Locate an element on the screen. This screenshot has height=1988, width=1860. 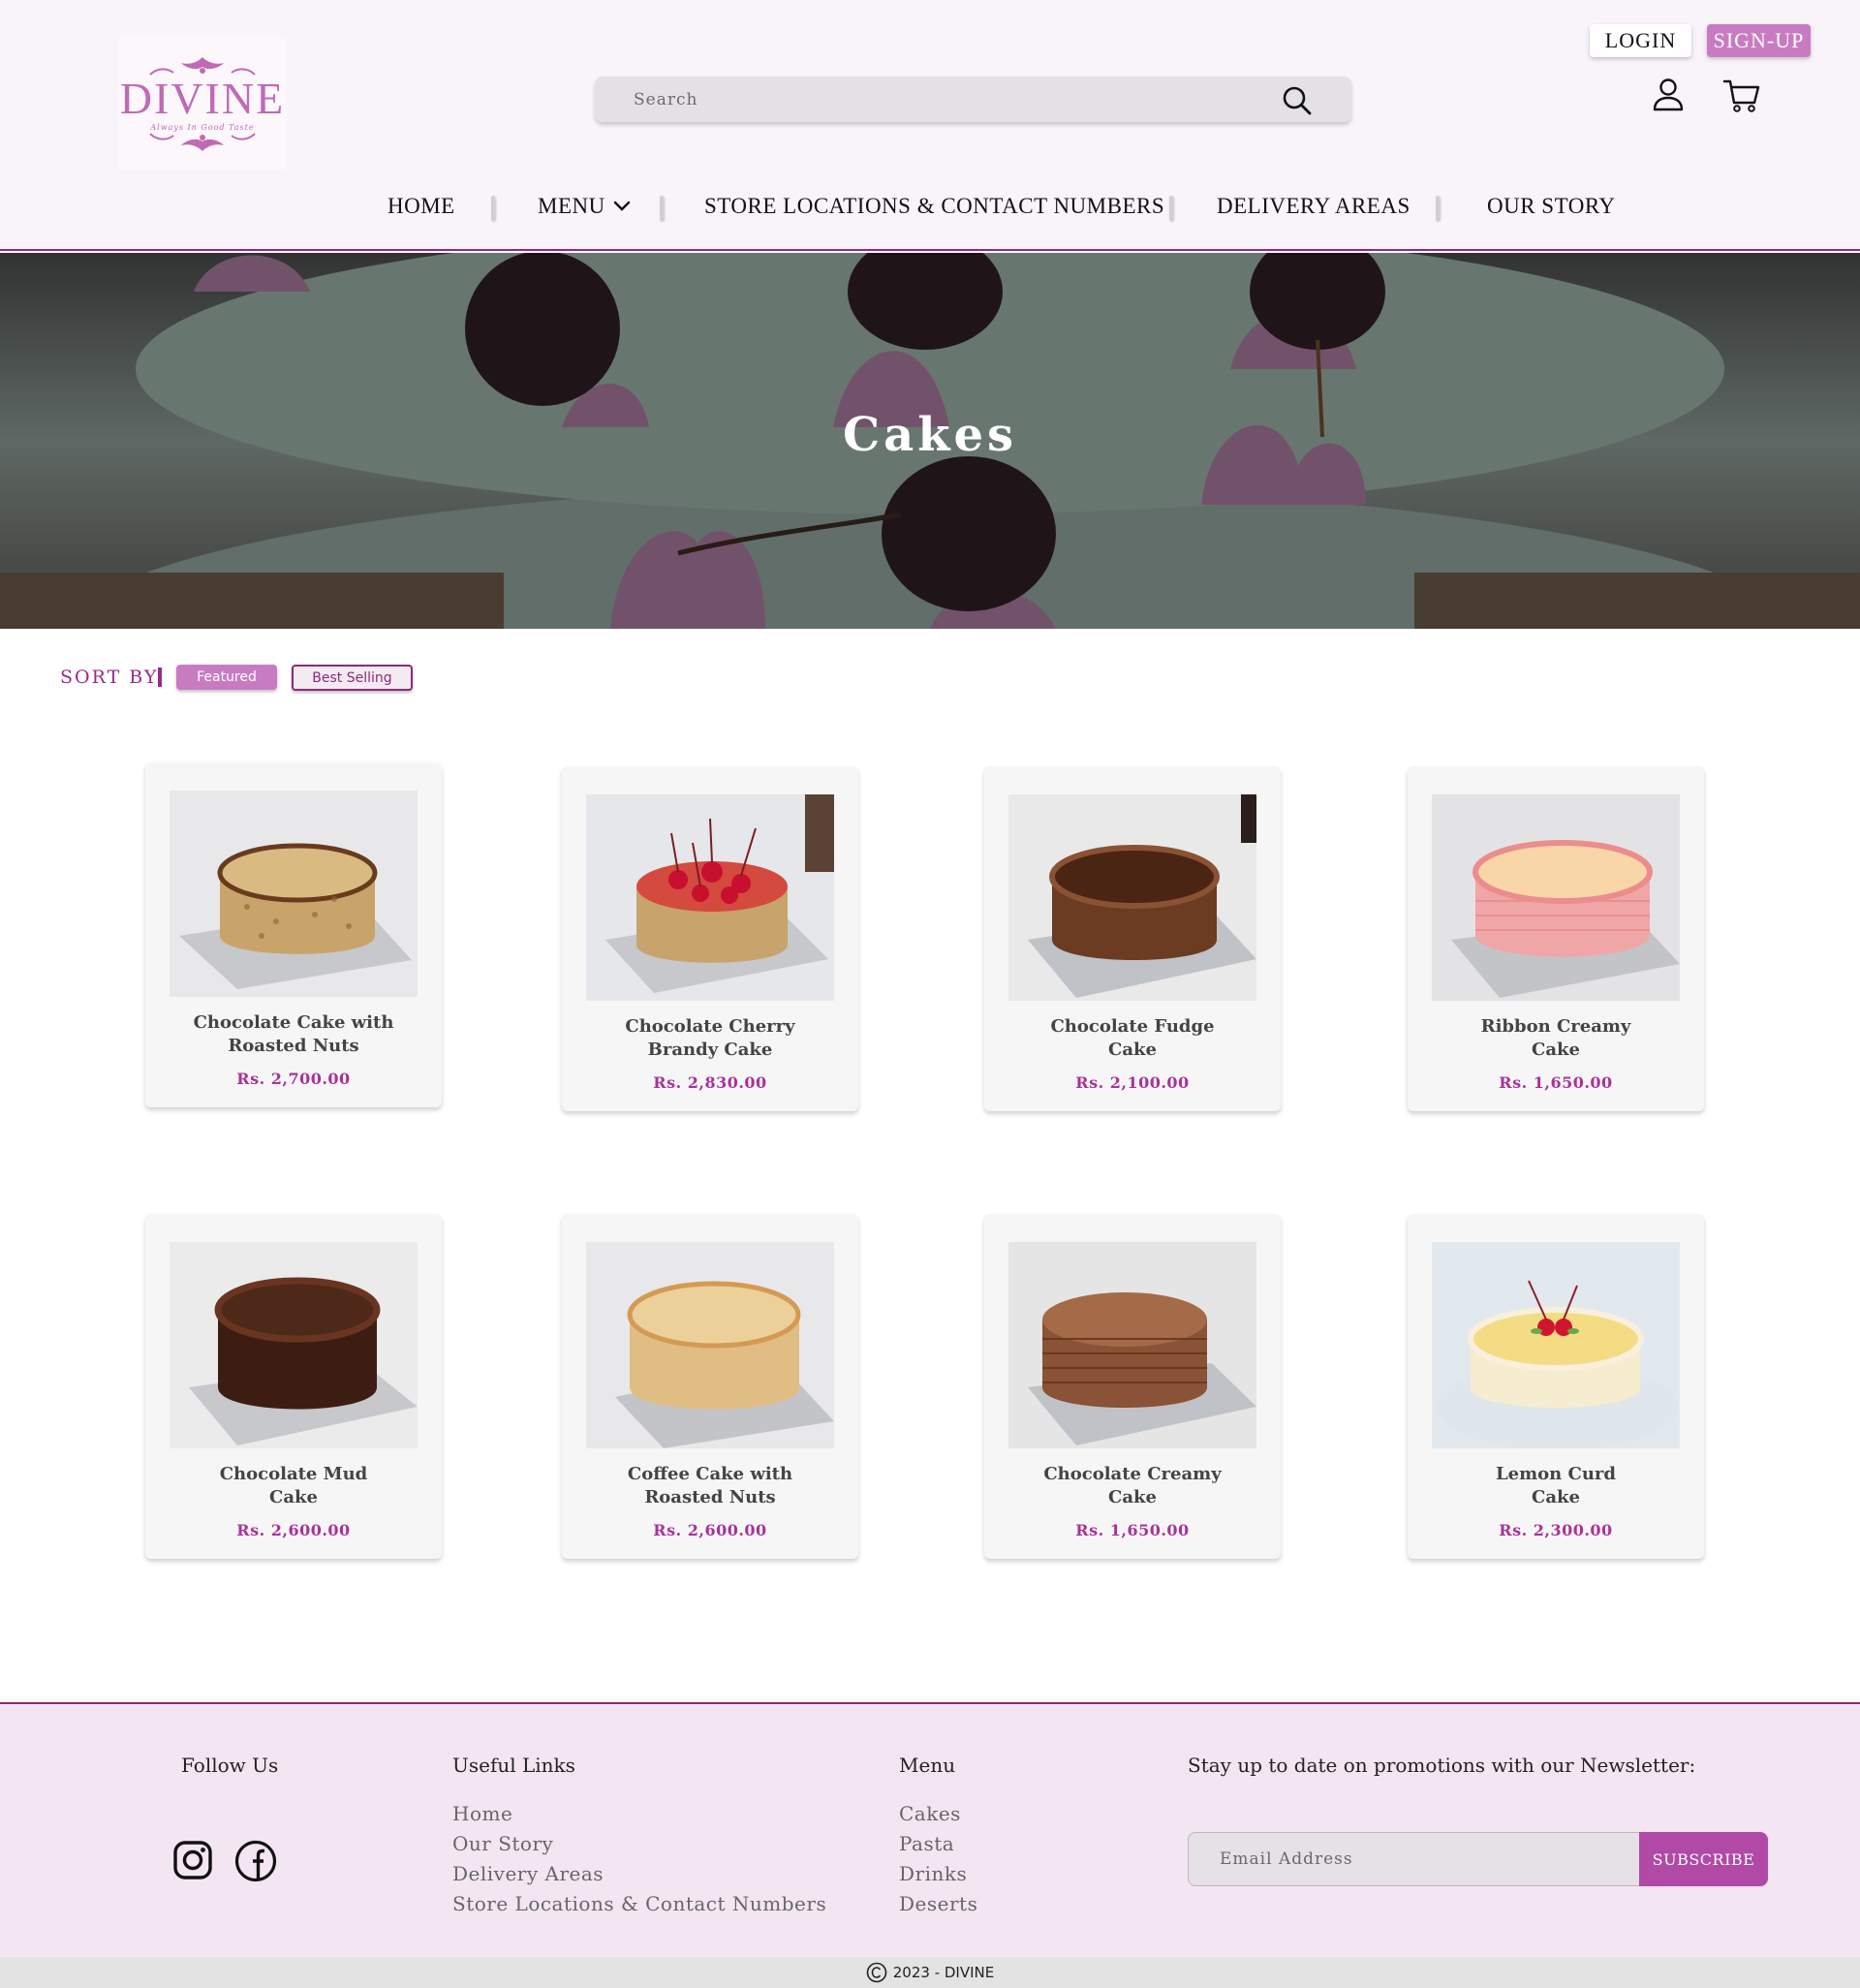
logo-tagline: Always In Good Taste is located at coordinates (202, 127).